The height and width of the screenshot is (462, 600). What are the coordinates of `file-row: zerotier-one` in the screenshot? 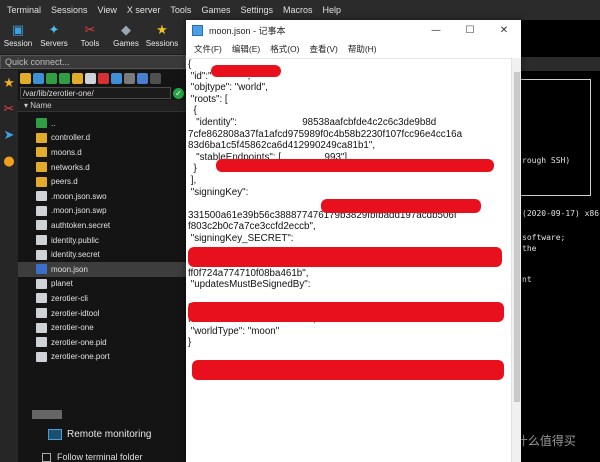 It's located at (102, 327).